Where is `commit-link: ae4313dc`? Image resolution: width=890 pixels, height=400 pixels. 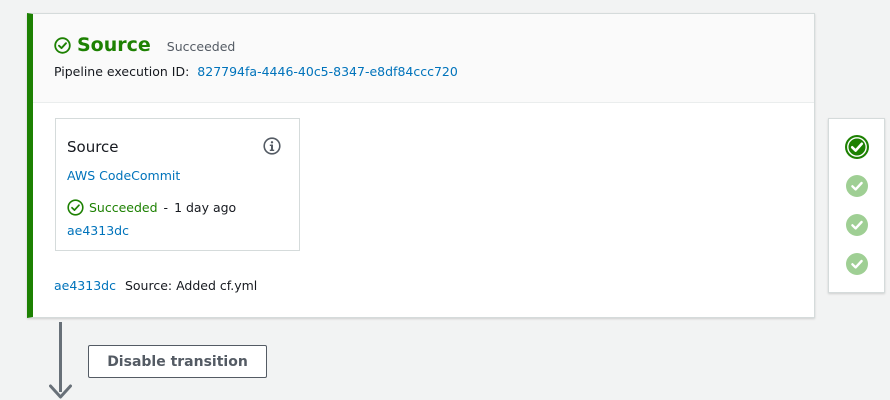 commit-link: ae4313dc is located at coordinates (85, 285).